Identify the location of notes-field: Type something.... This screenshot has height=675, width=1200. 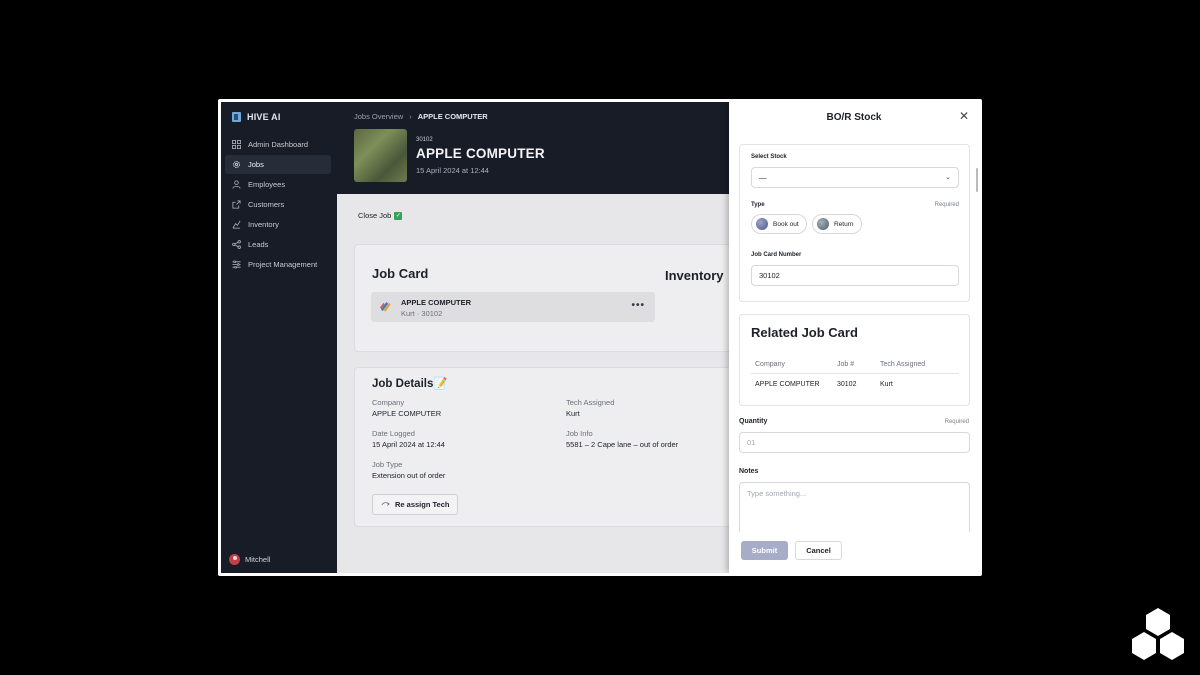
(854, 510).